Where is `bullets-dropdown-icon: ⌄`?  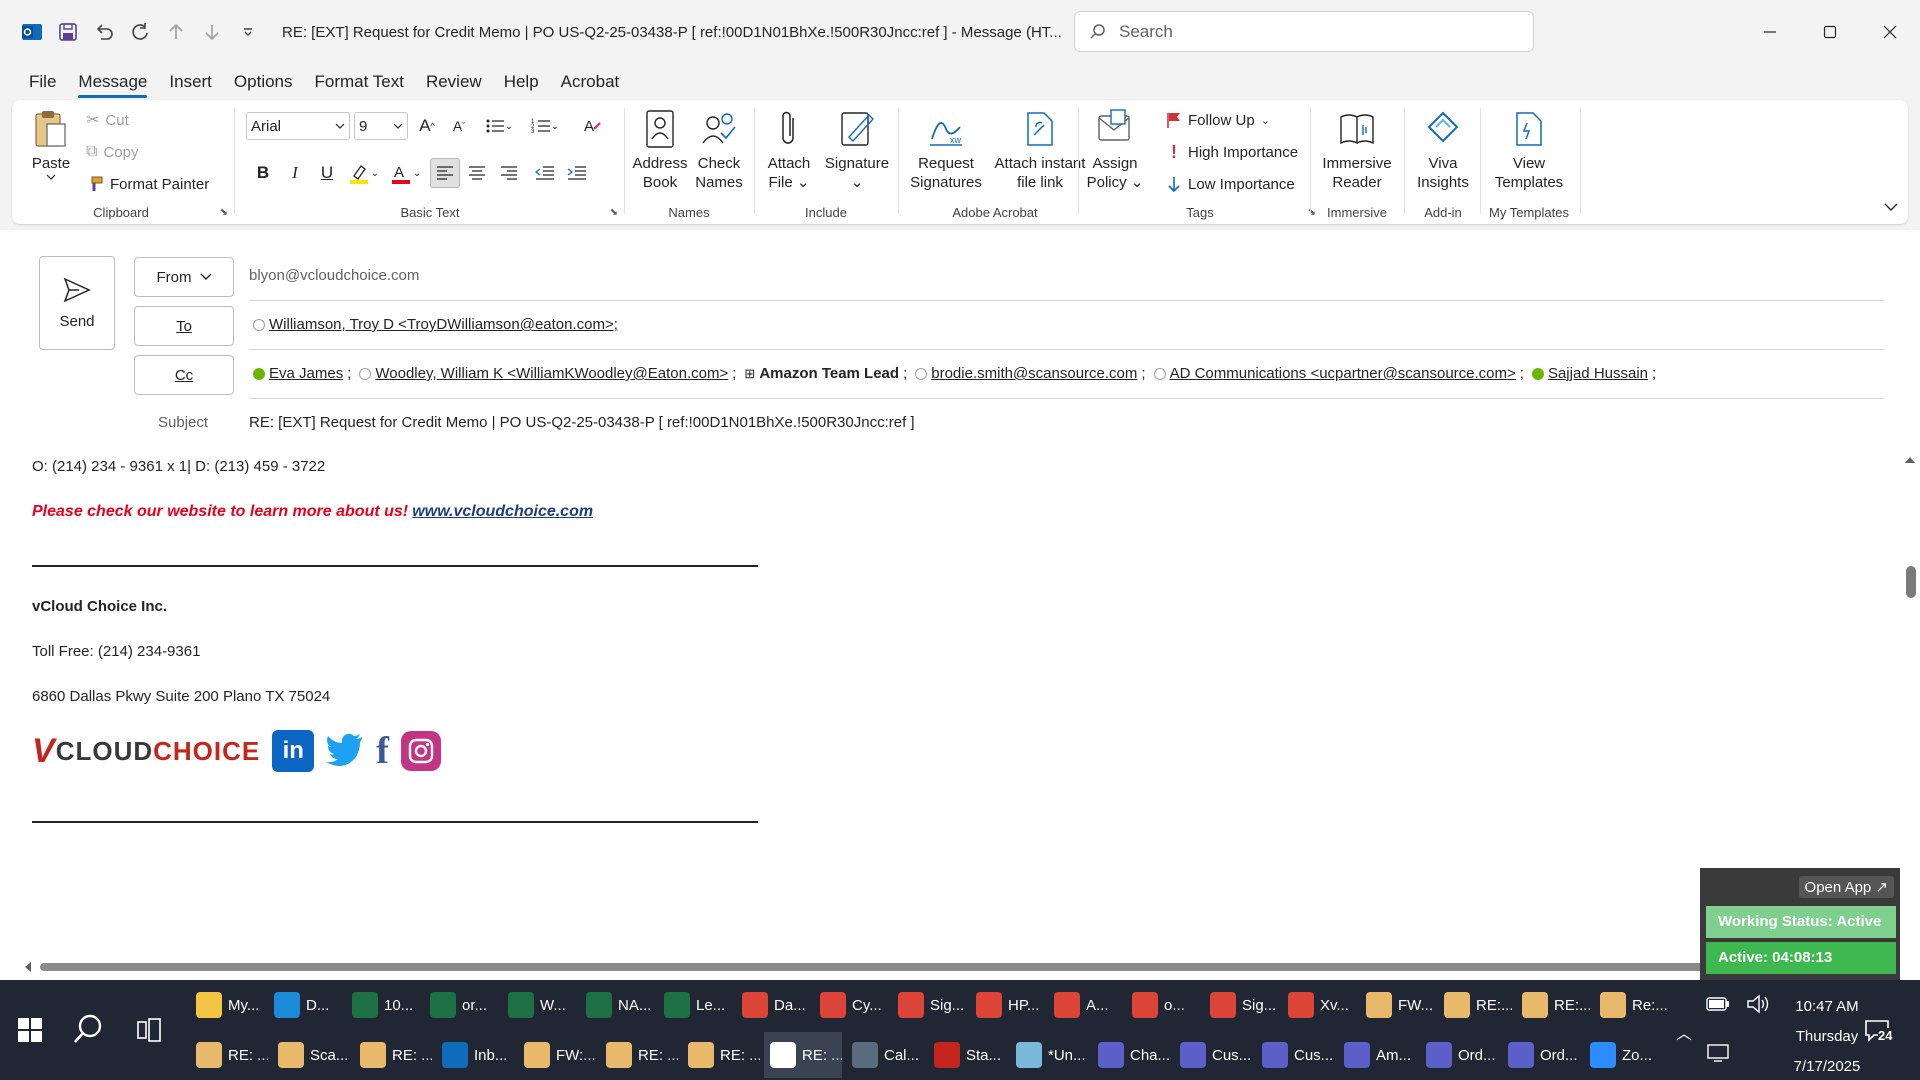 bullets-dropdown-icon: ⌄ is located at coordinates (509, 126).